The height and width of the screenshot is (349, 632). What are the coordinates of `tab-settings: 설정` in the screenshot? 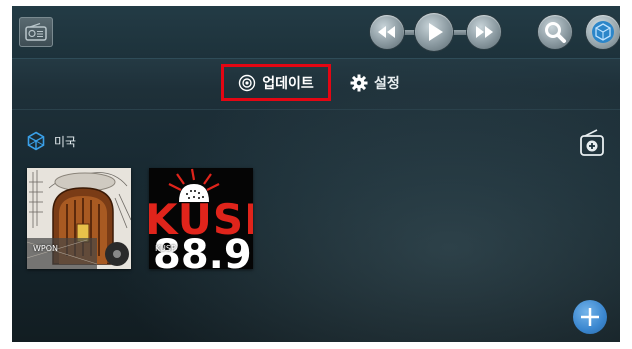 It's located at (375, 82).